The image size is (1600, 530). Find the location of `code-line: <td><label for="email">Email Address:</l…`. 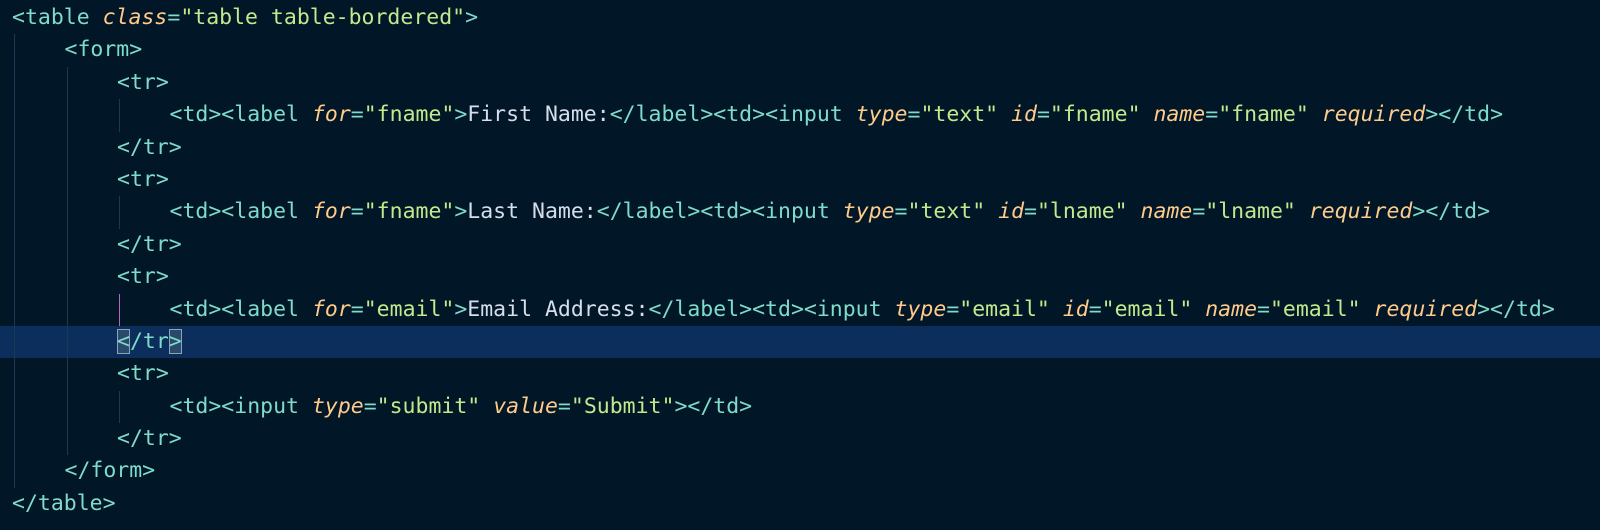

code-line: <td><label for="email">Email Address:</l… is located at coordinates (800, 309).